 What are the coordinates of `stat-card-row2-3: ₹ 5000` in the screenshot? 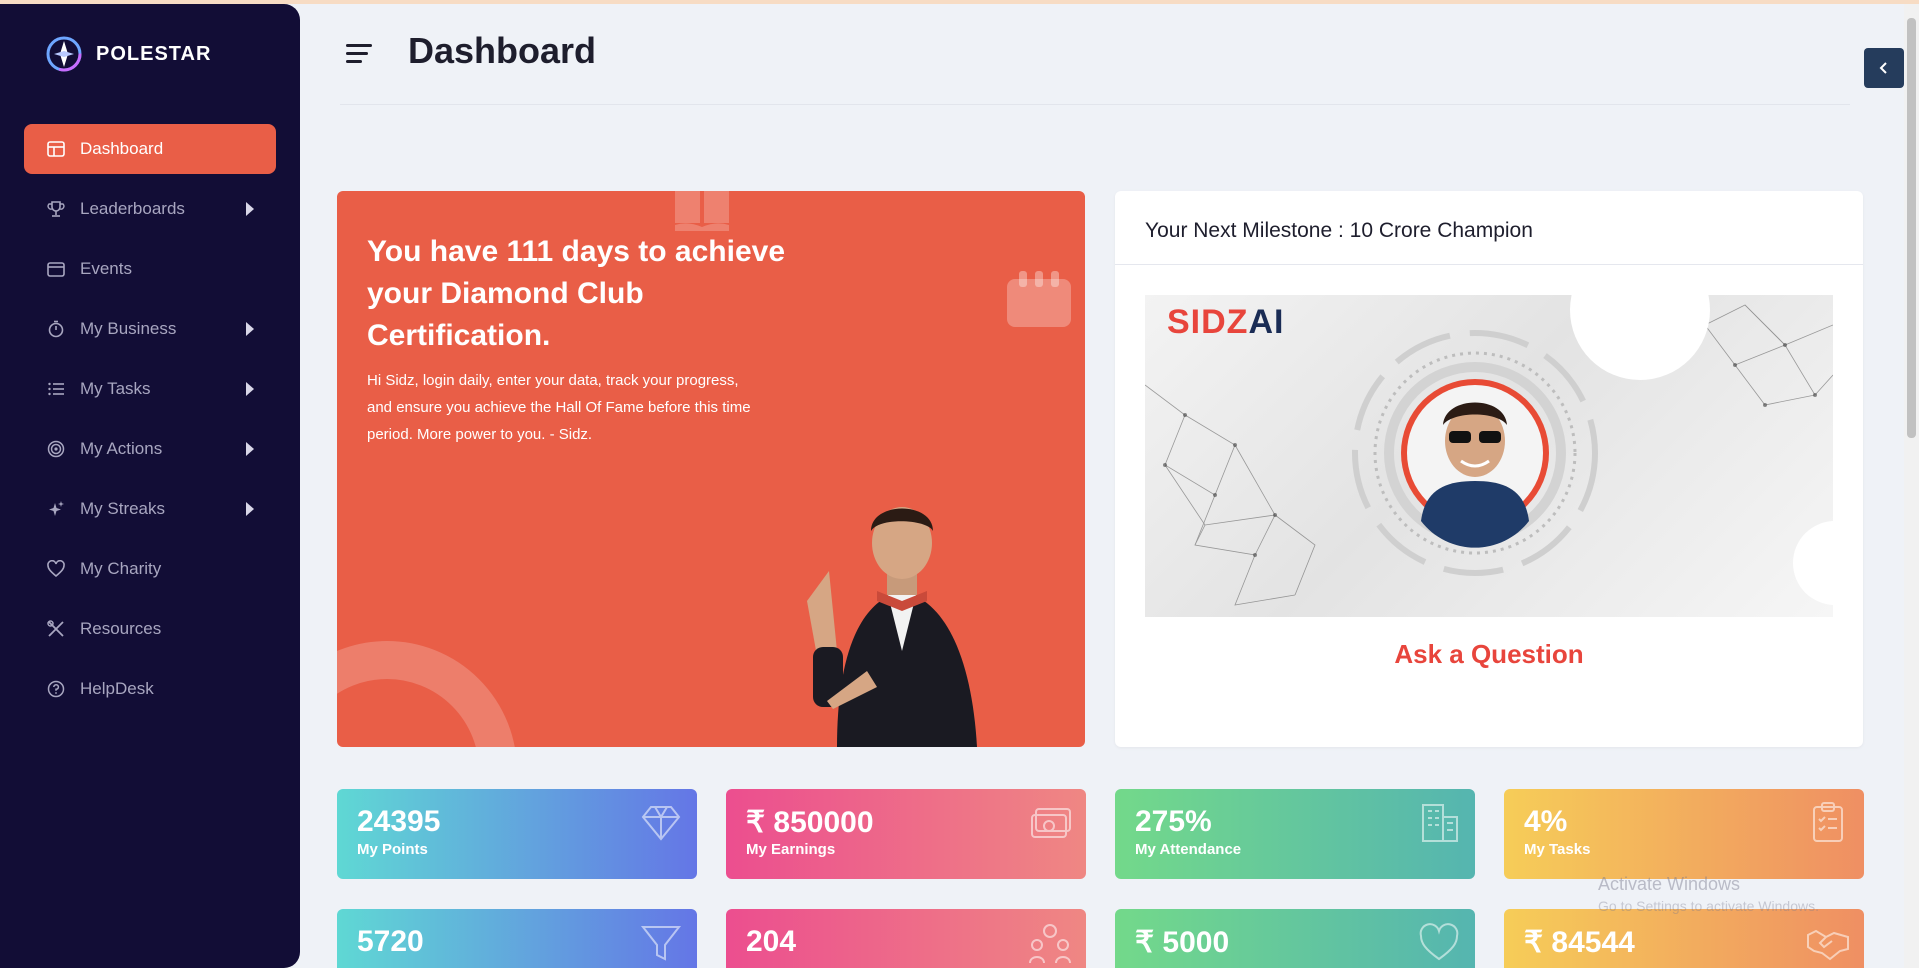 It's located at (1295, 938).